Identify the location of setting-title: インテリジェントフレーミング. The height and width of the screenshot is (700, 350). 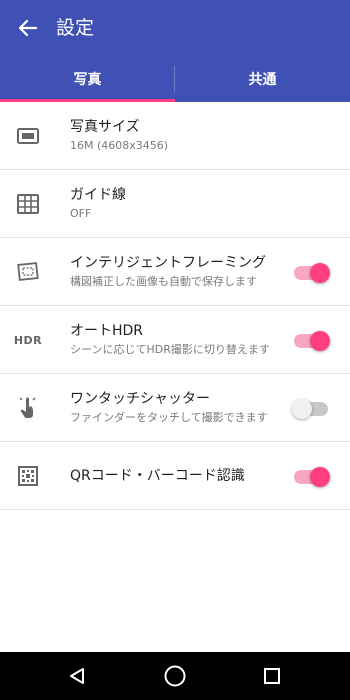
(168, 263).